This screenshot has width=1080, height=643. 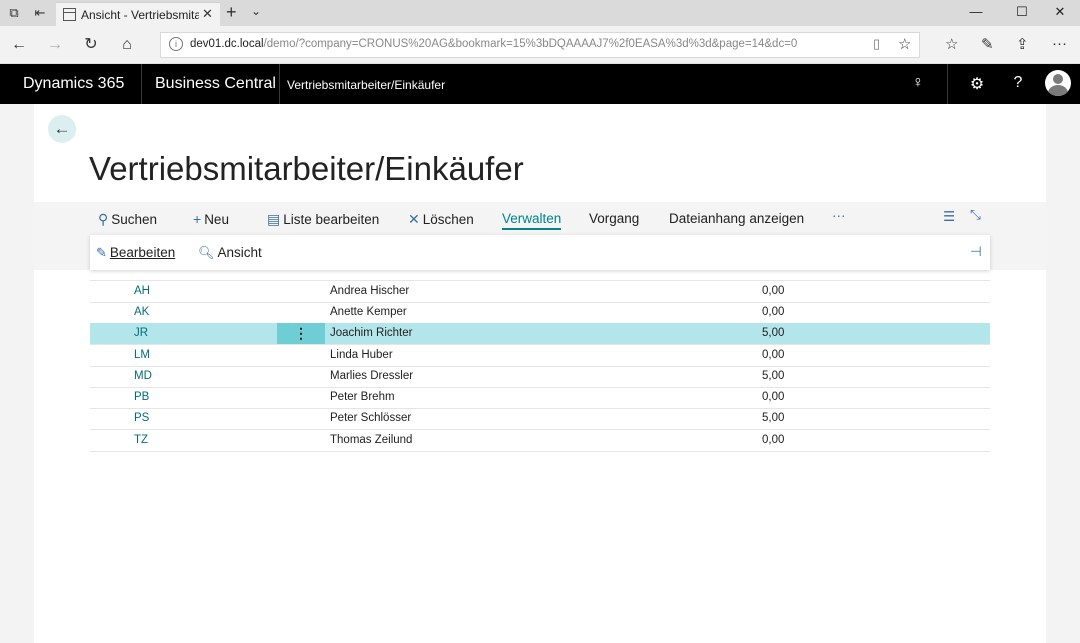 What do you see at coordinates (207, 14) in the screenshot?
I see `tab-close-icon: ✕` at bounding box center [207, 14].